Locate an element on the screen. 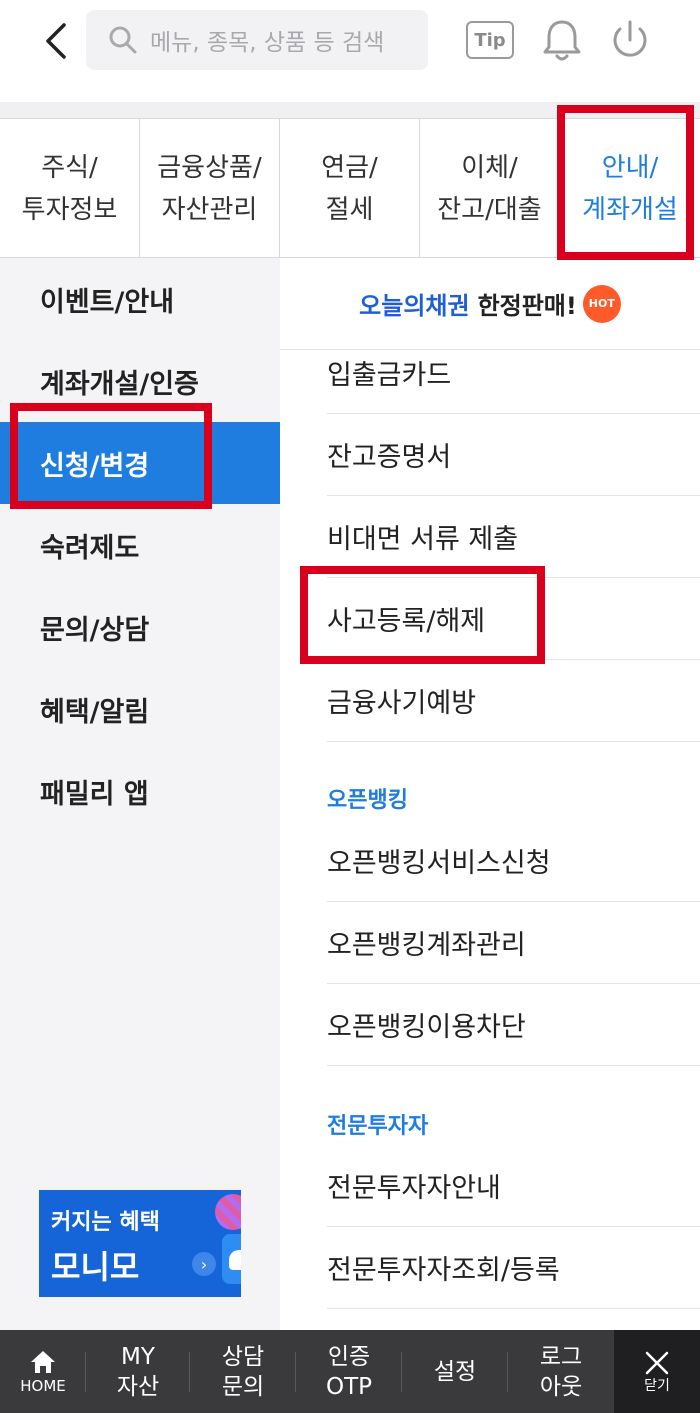  nav-settings: 설정 is located at coordinates (455, 1371).